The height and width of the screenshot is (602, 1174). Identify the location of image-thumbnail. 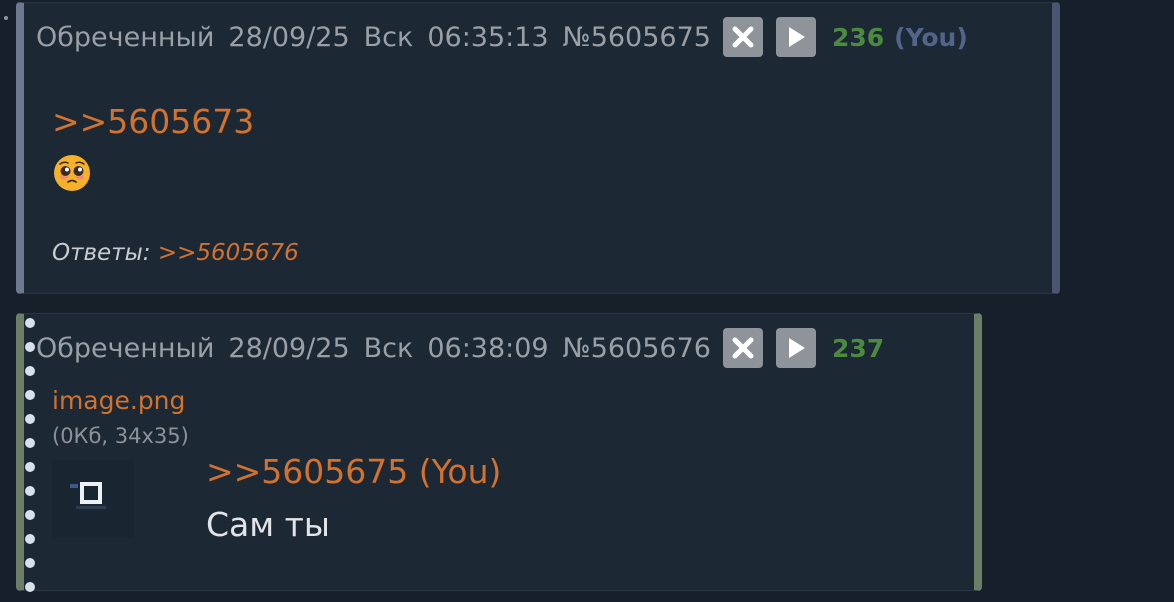
(93, 499).